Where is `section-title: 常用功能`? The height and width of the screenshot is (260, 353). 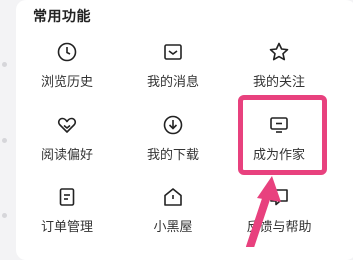
section-title: 常用功能 is located at coordinates (62, 17).